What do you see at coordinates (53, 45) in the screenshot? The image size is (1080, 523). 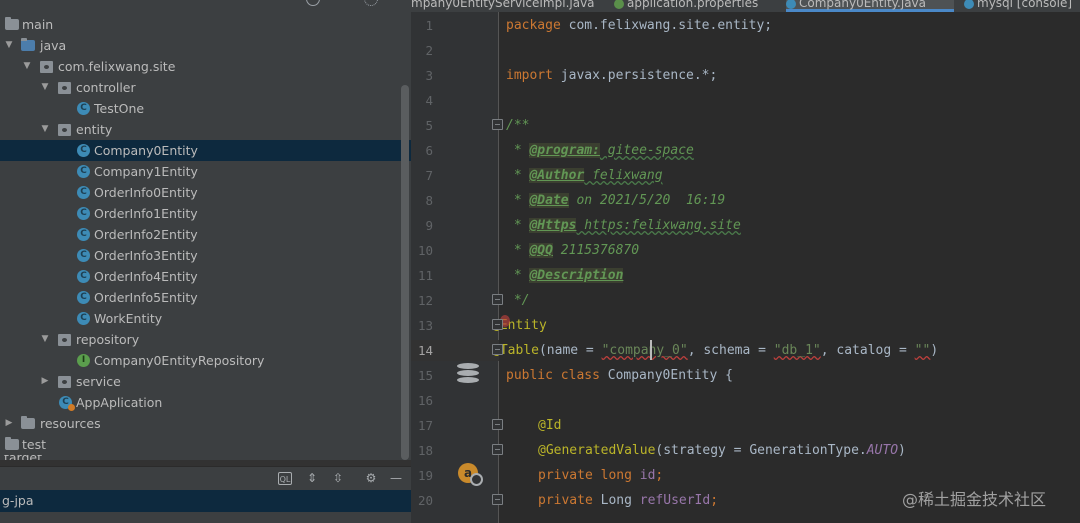 I see `tree-item-label: java` at bounding box center [53, 45].